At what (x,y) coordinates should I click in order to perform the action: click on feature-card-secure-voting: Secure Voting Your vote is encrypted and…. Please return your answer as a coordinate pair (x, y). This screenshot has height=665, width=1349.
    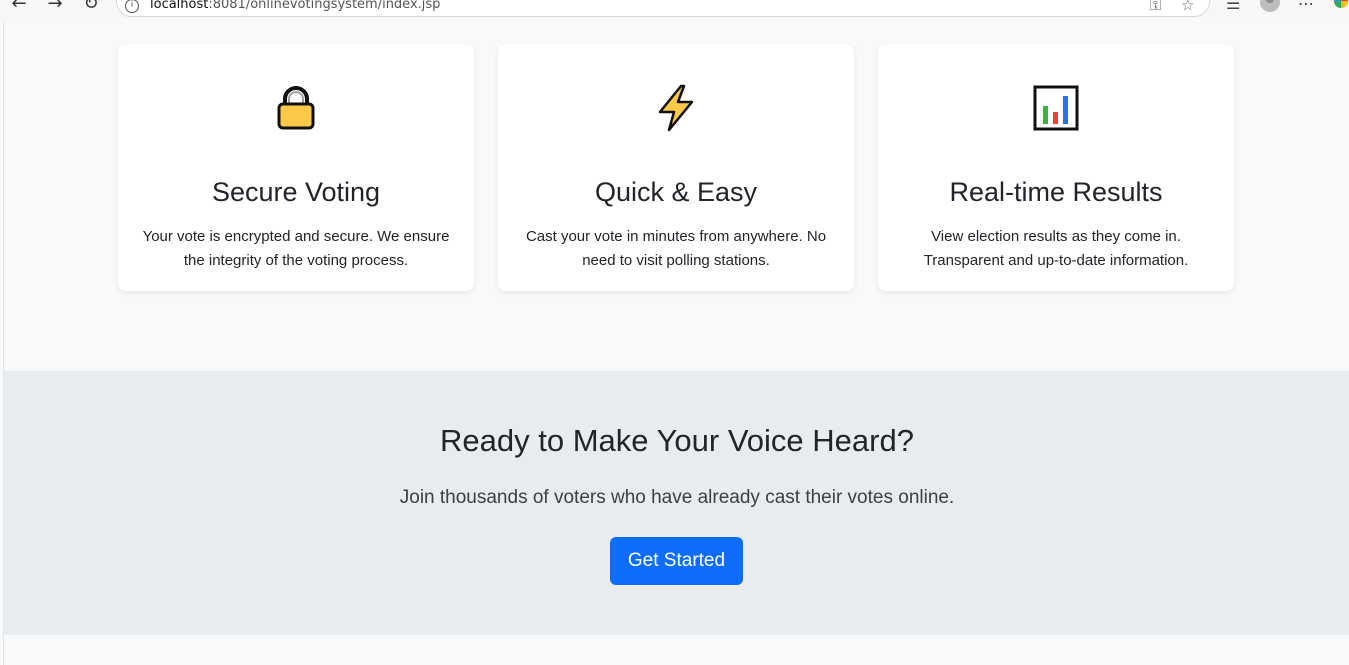
    Looking at the image, I should click on (296, 167).